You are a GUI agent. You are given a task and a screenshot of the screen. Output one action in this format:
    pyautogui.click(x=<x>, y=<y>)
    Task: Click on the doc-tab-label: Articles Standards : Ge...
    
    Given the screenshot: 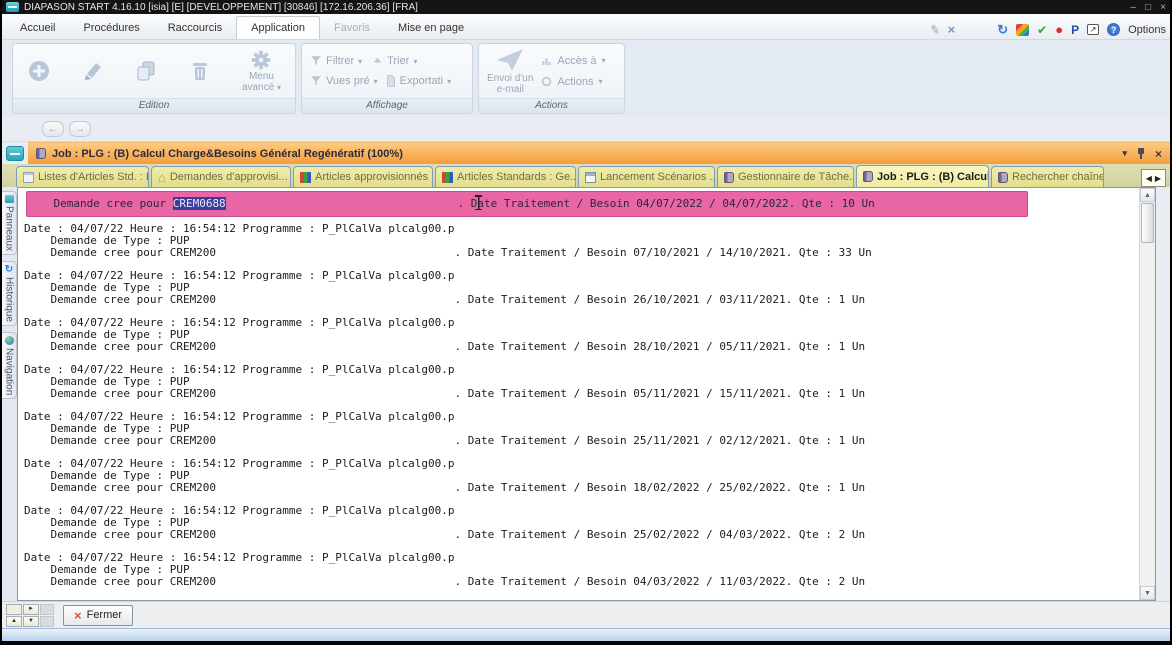 What is the action you would take?
    pyautogui.click(x=516, y=177)
    